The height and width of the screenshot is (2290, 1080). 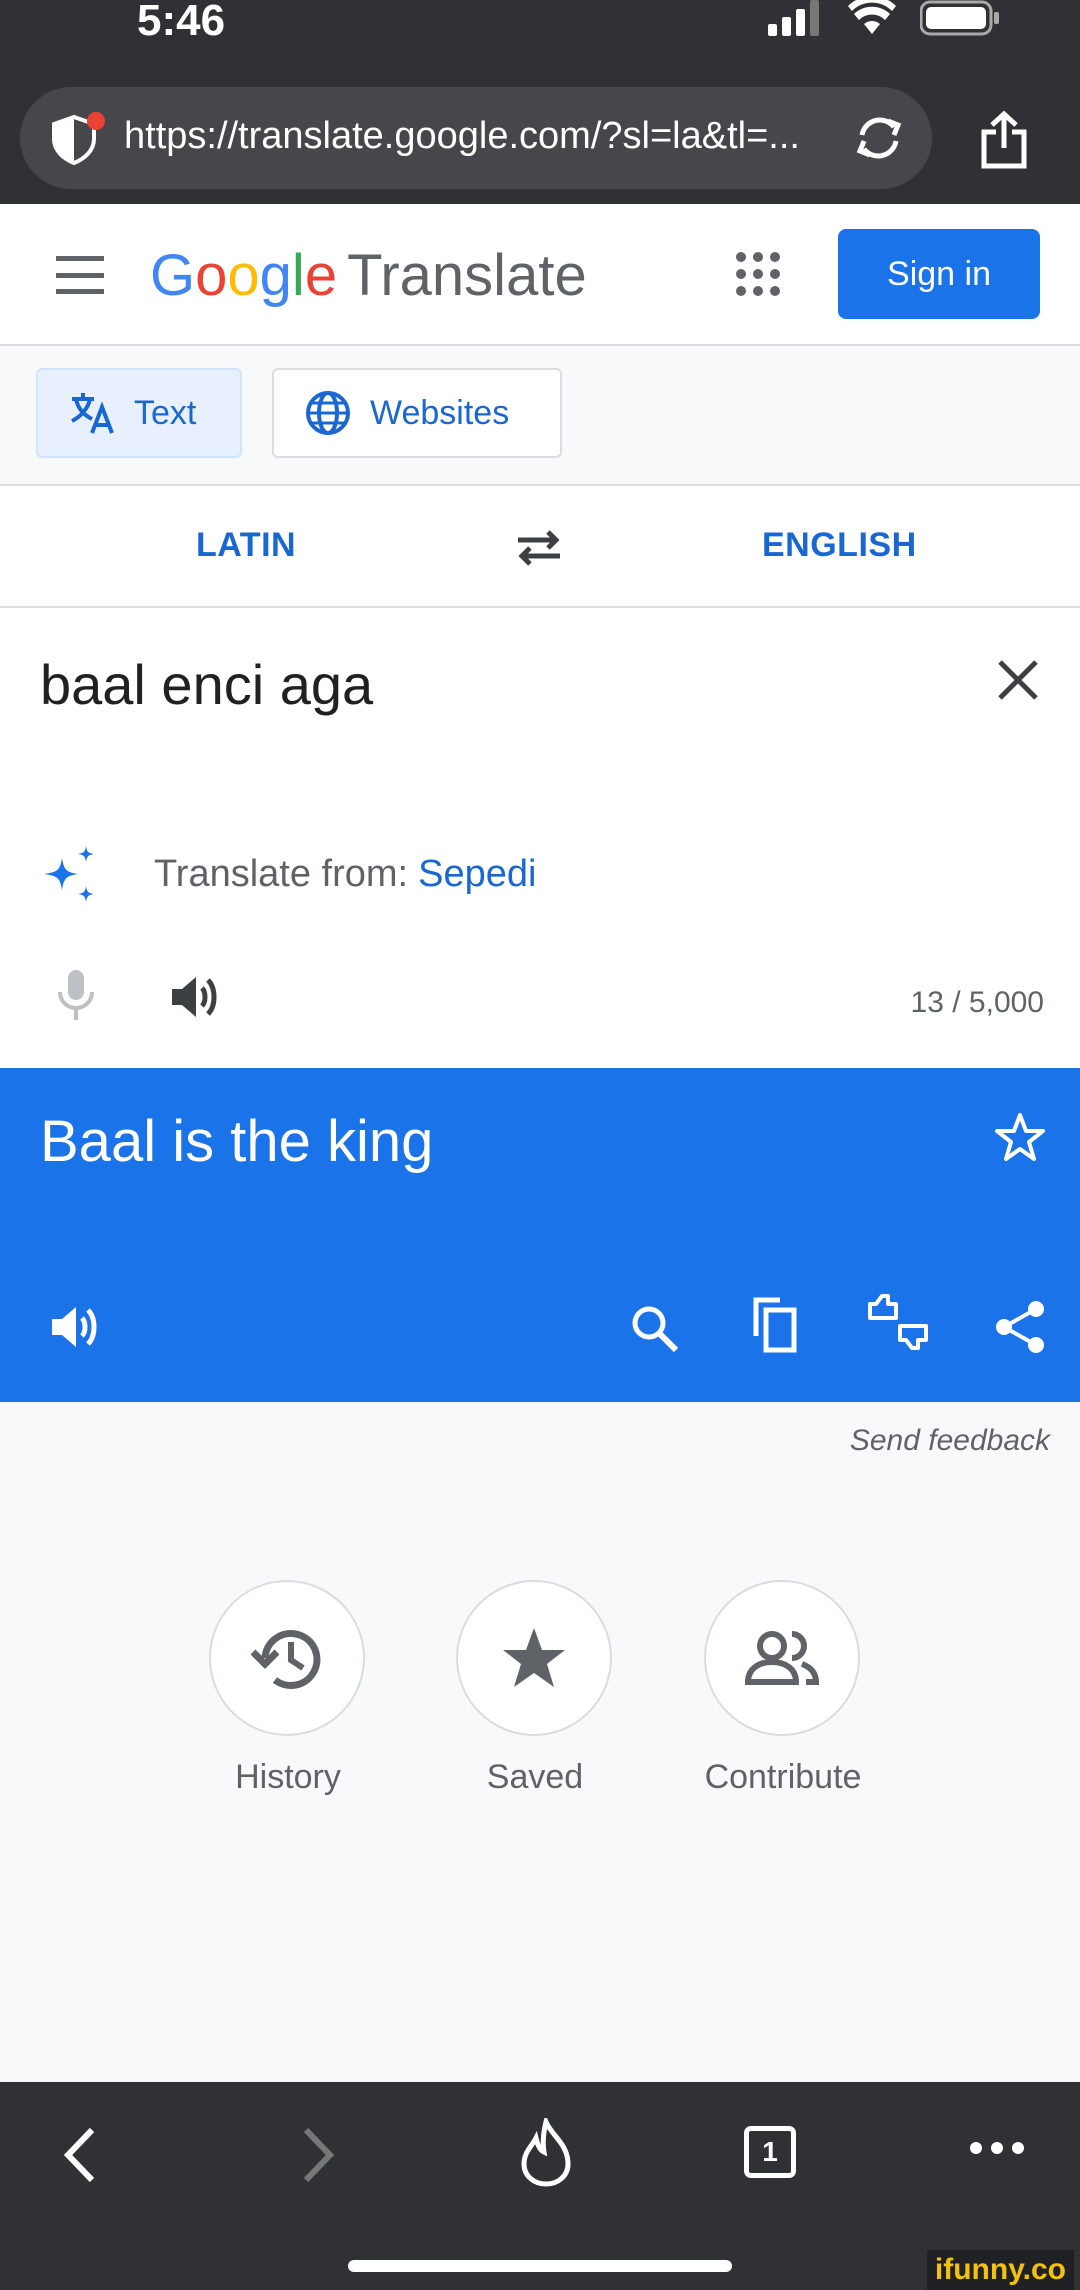 What do you see at coordinates (535, 1777) in the screenshot?
I see `saved-label: Saved` at bounding box center [535, 1777].